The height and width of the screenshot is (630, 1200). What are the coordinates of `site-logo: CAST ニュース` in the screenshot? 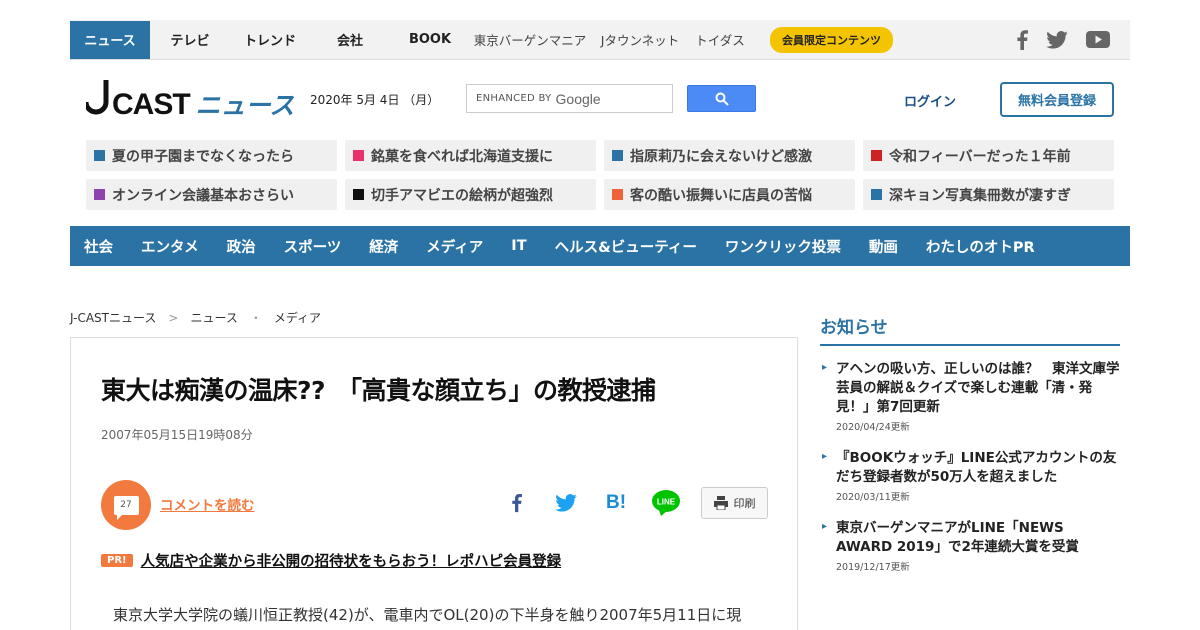 It's located at (190, 99).